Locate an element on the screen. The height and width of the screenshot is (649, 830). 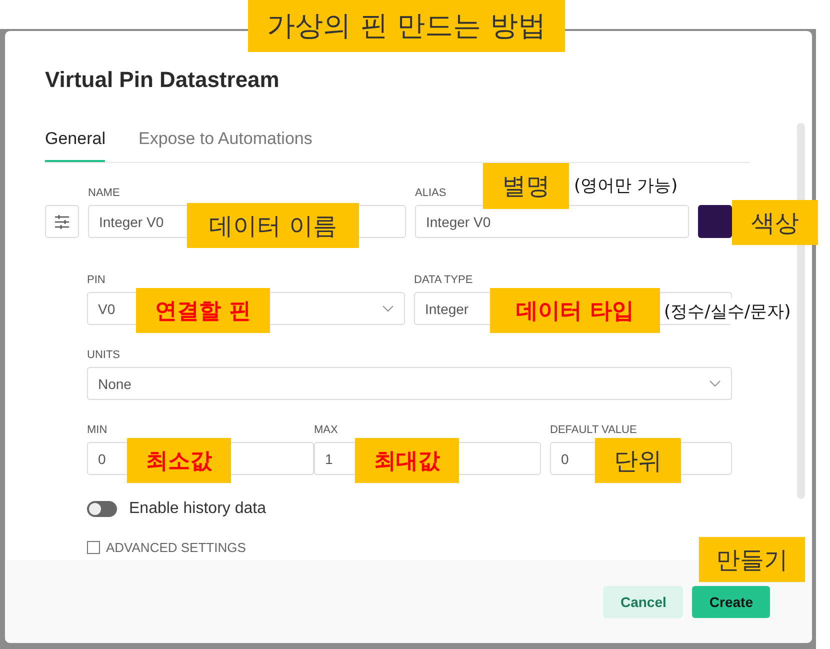
field-label: UNITS is located at coordinates (103, 355).